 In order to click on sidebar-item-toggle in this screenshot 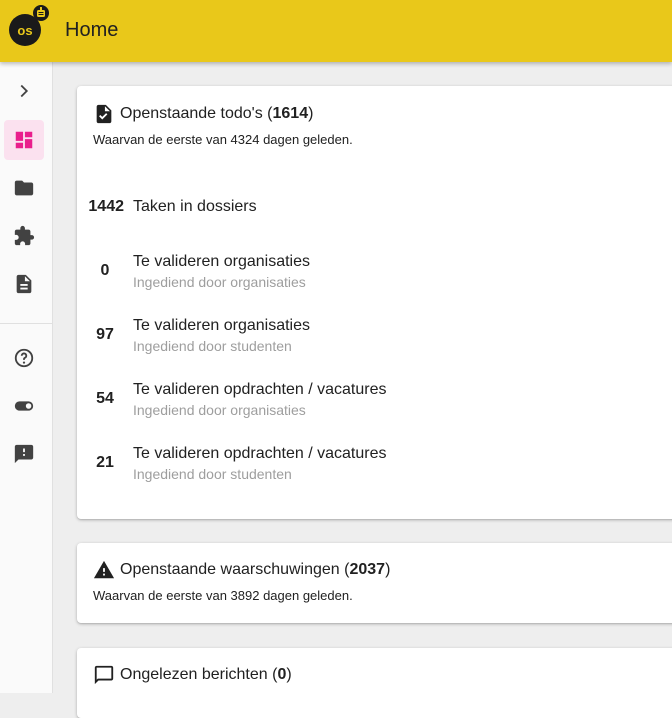, I will do `click(24, 406)`.